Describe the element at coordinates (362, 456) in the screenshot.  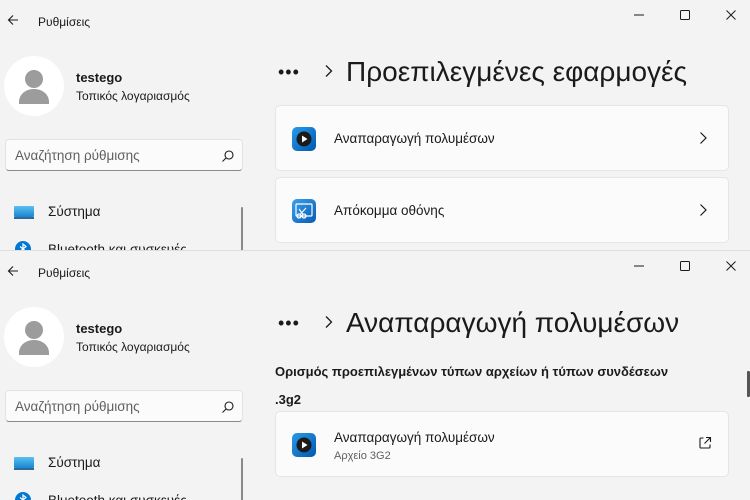
I see `file-type-sublabel: Αρχείο 3G2` at that location.